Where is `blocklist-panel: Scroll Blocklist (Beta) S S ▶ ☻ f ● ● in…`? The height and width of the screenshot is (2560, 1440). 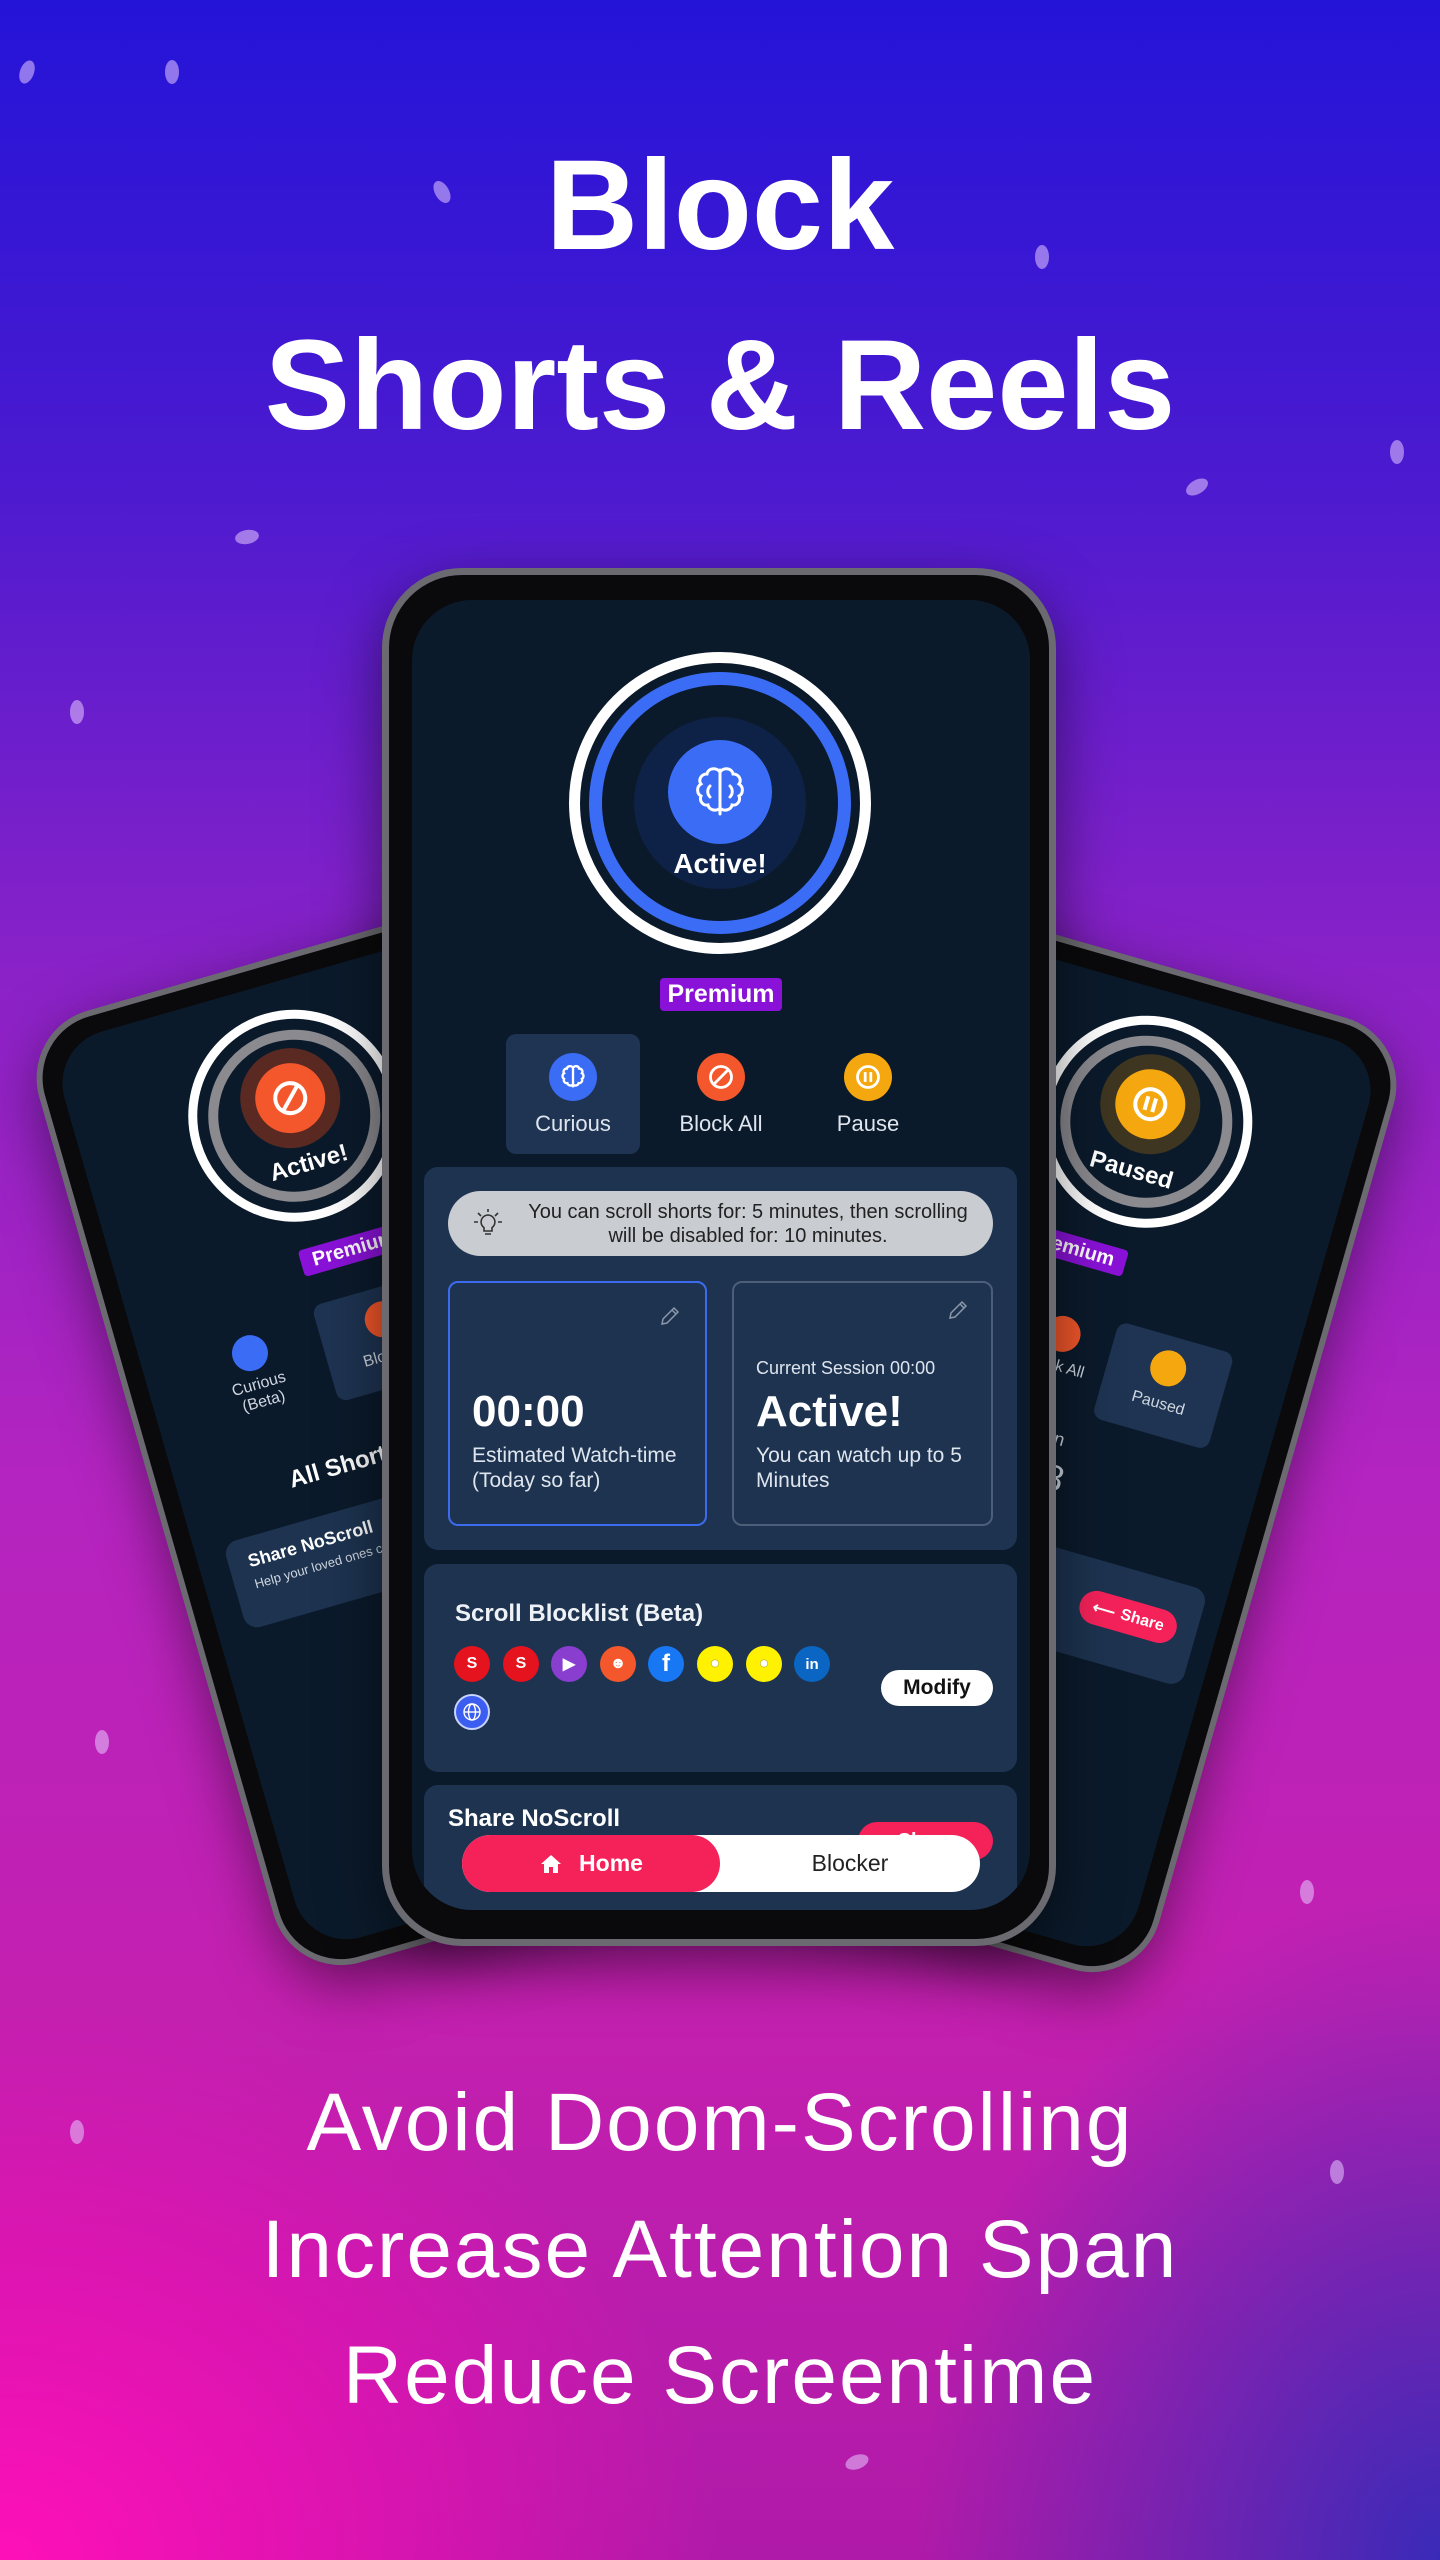 blocklist-panel: Scroll Blocklist (Beta) S S ▶ ☻ f ● ● in… is located at coordinates (720, 1668).